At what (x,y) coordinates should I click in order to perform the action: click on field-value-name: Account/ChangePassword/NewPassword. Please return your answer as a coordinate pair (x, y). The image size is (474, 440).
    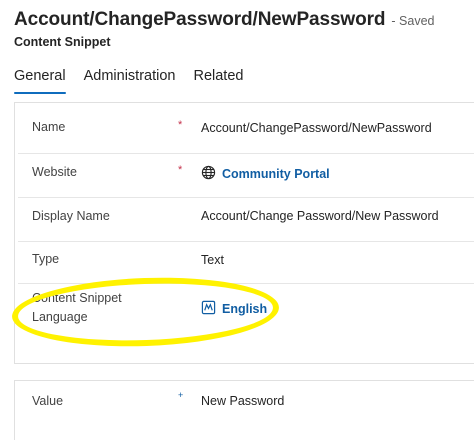
    Looking at the image, I should click on (316, 128).